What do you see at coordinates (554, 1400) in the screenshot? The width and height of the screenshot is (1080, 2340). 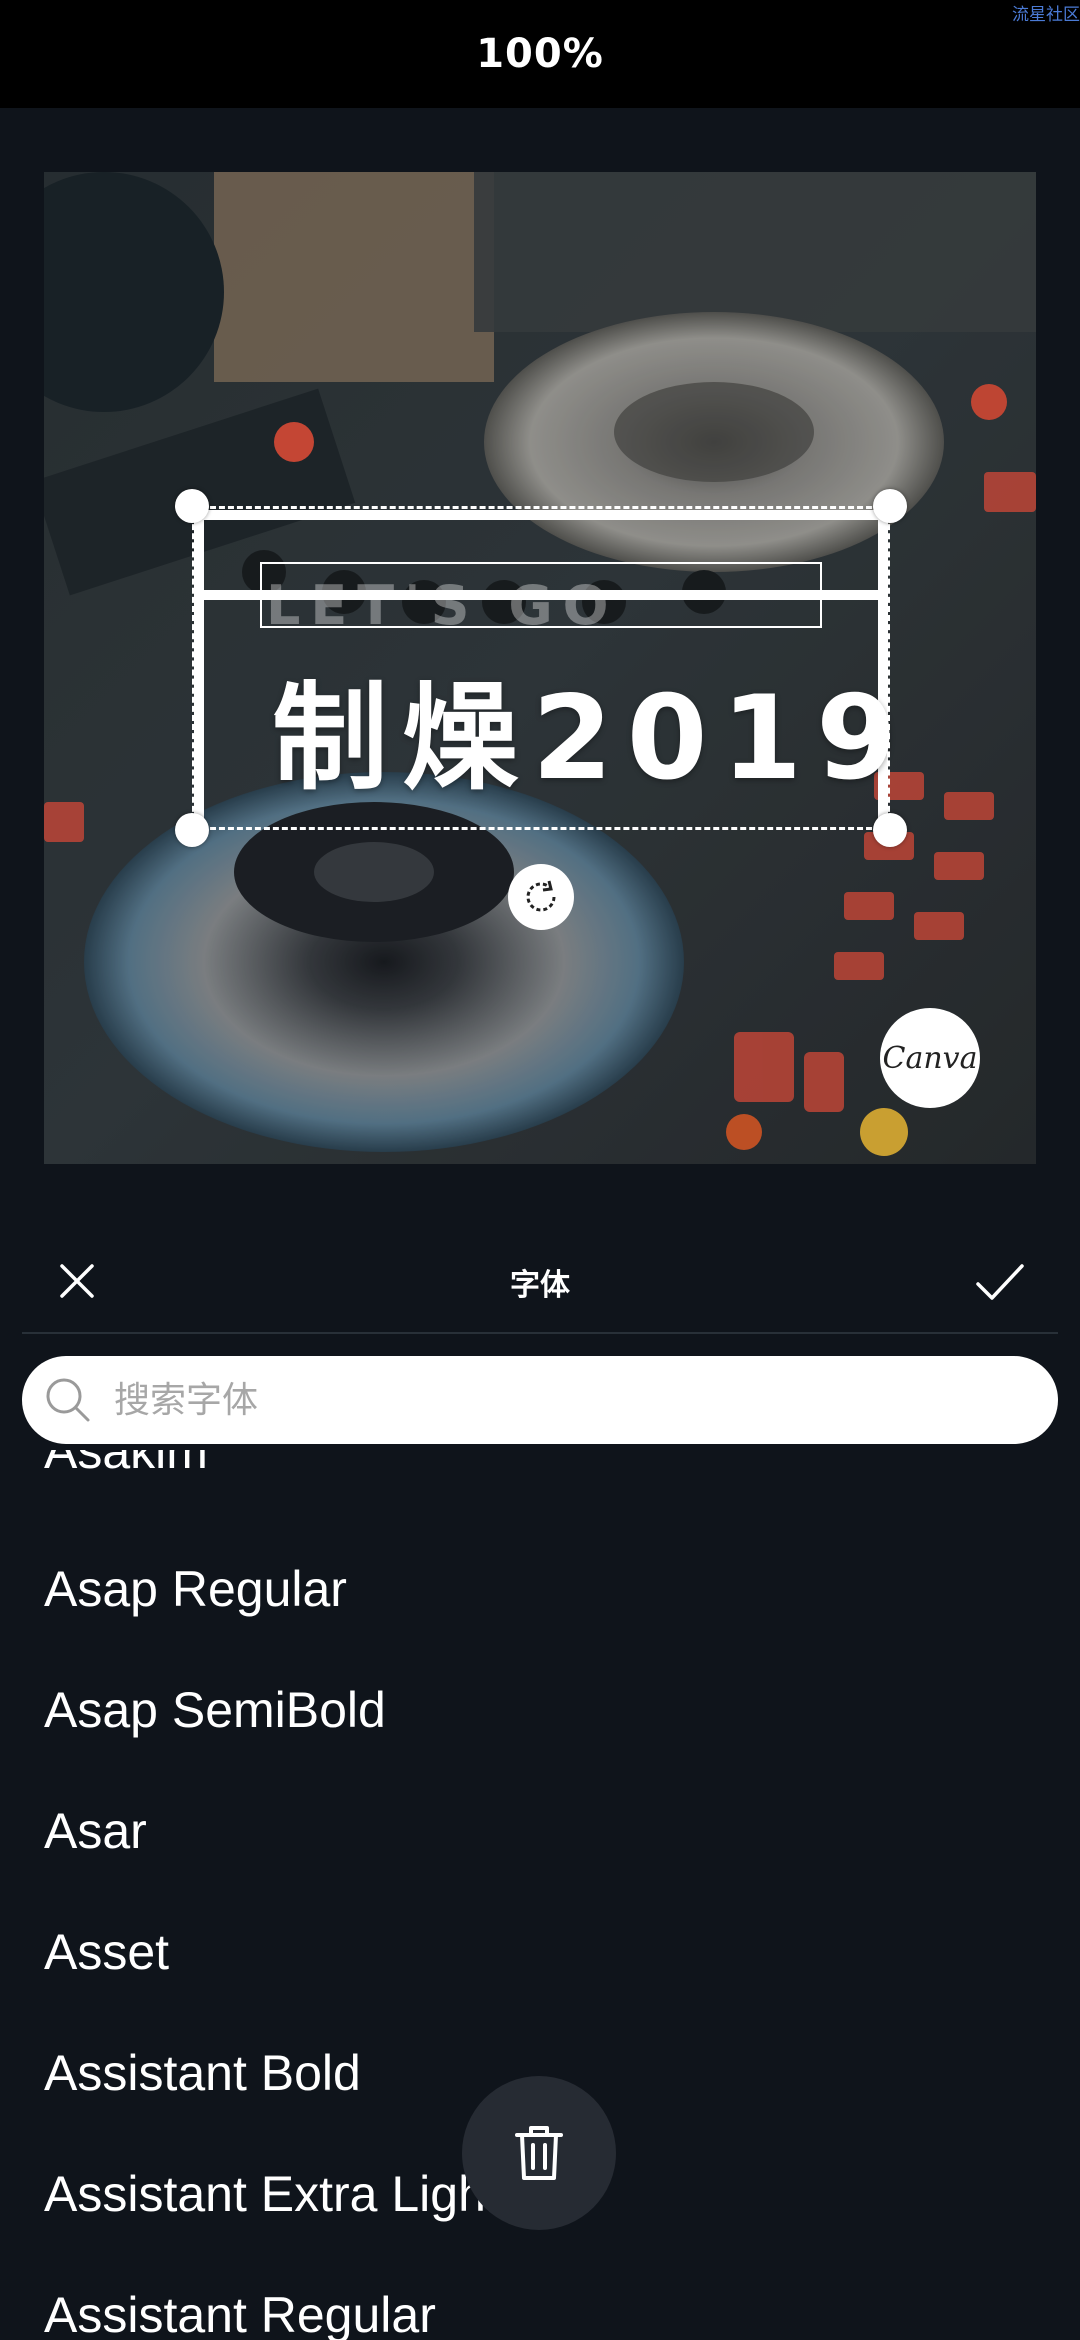 I see `font-search-input` at bounding box center [554, 1400].